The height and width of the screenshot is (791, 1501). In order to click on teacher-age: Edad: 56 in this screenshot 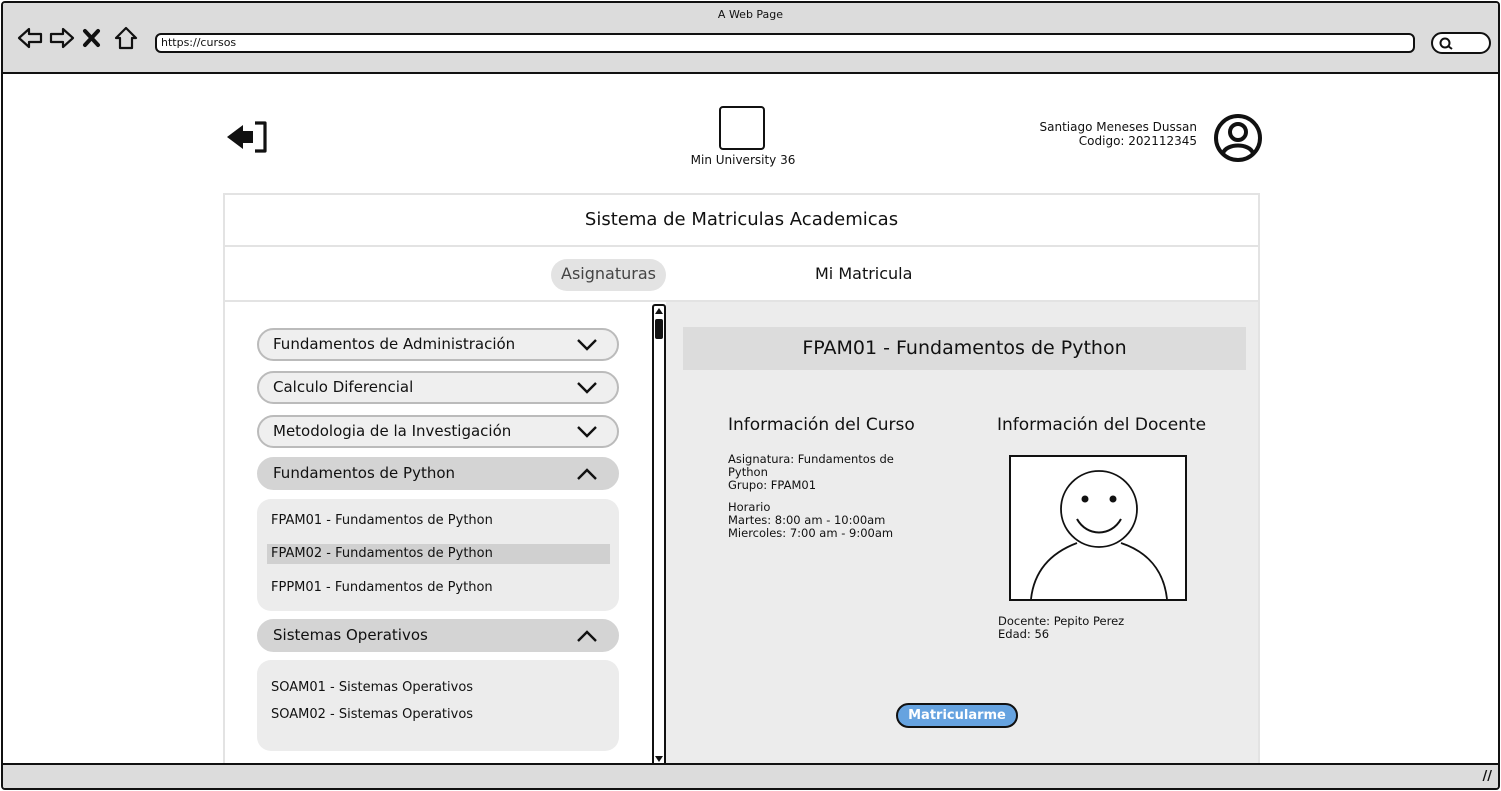, I will do `click(1024, 634)`.